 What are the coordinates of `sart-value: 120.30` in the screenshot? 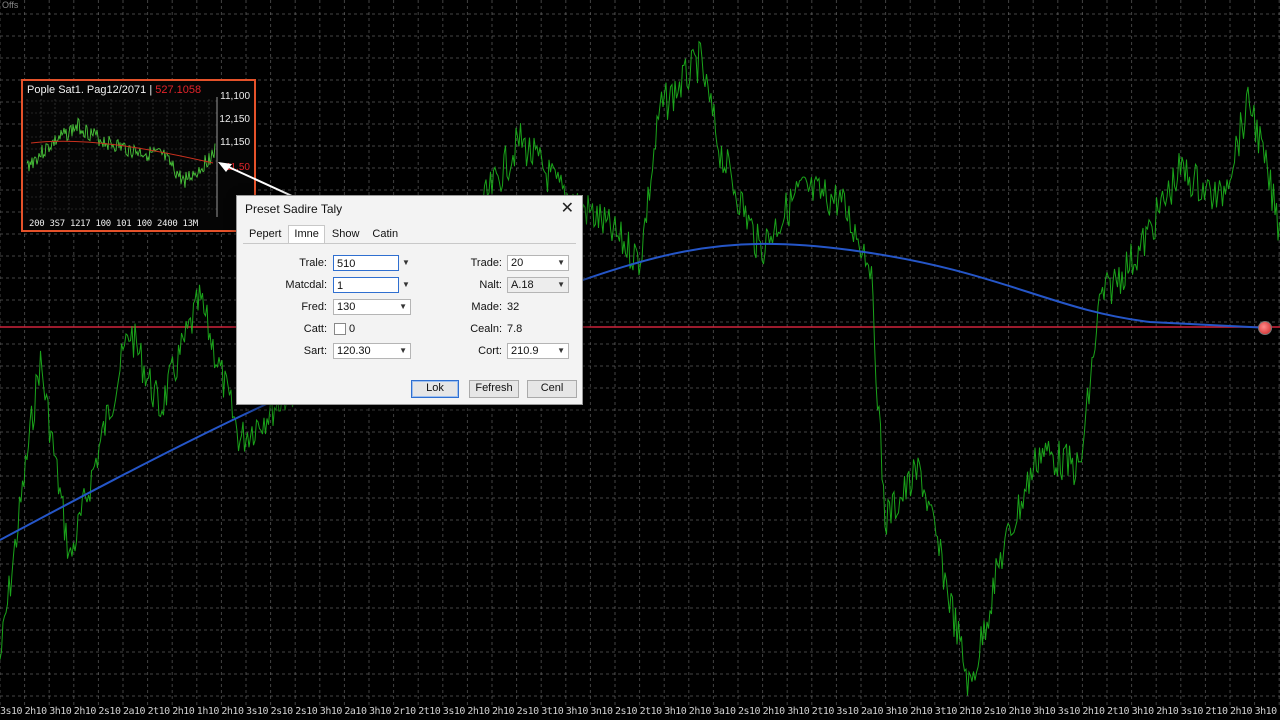 It's located at (354, 351).